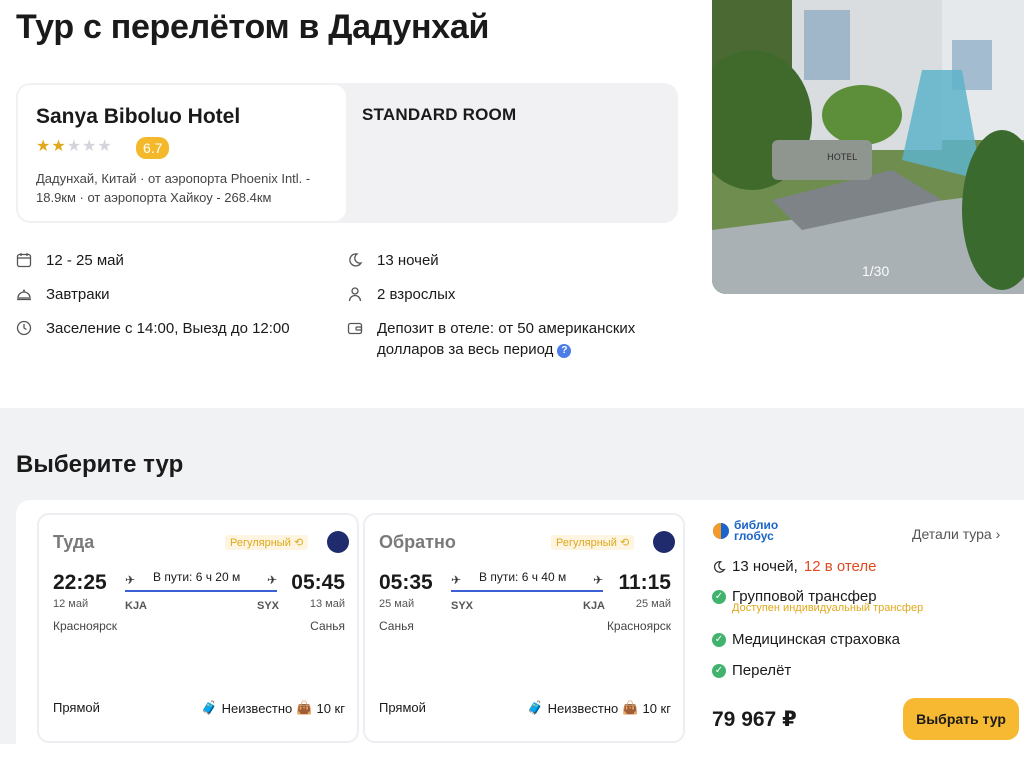  Describe the element at coordinates (638, 626) in the screenshot. I see `arrival-city: Красноярск` at that location.